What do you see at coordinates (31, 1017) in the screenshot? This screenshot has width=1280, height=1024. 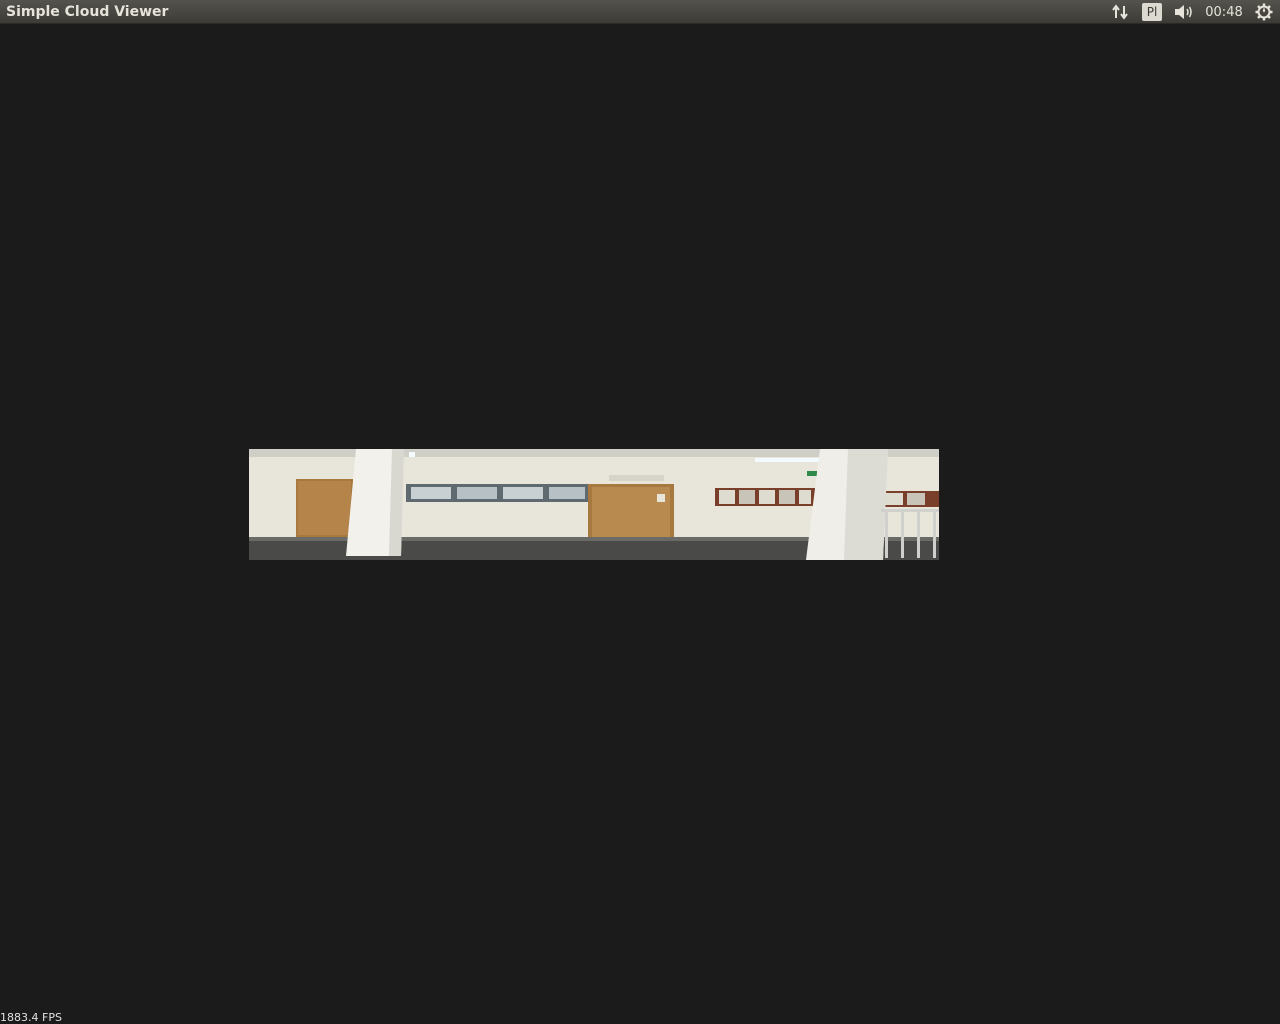 I see `fps-counter: 1883.4 FPS` at bounding box center [31, 1017].